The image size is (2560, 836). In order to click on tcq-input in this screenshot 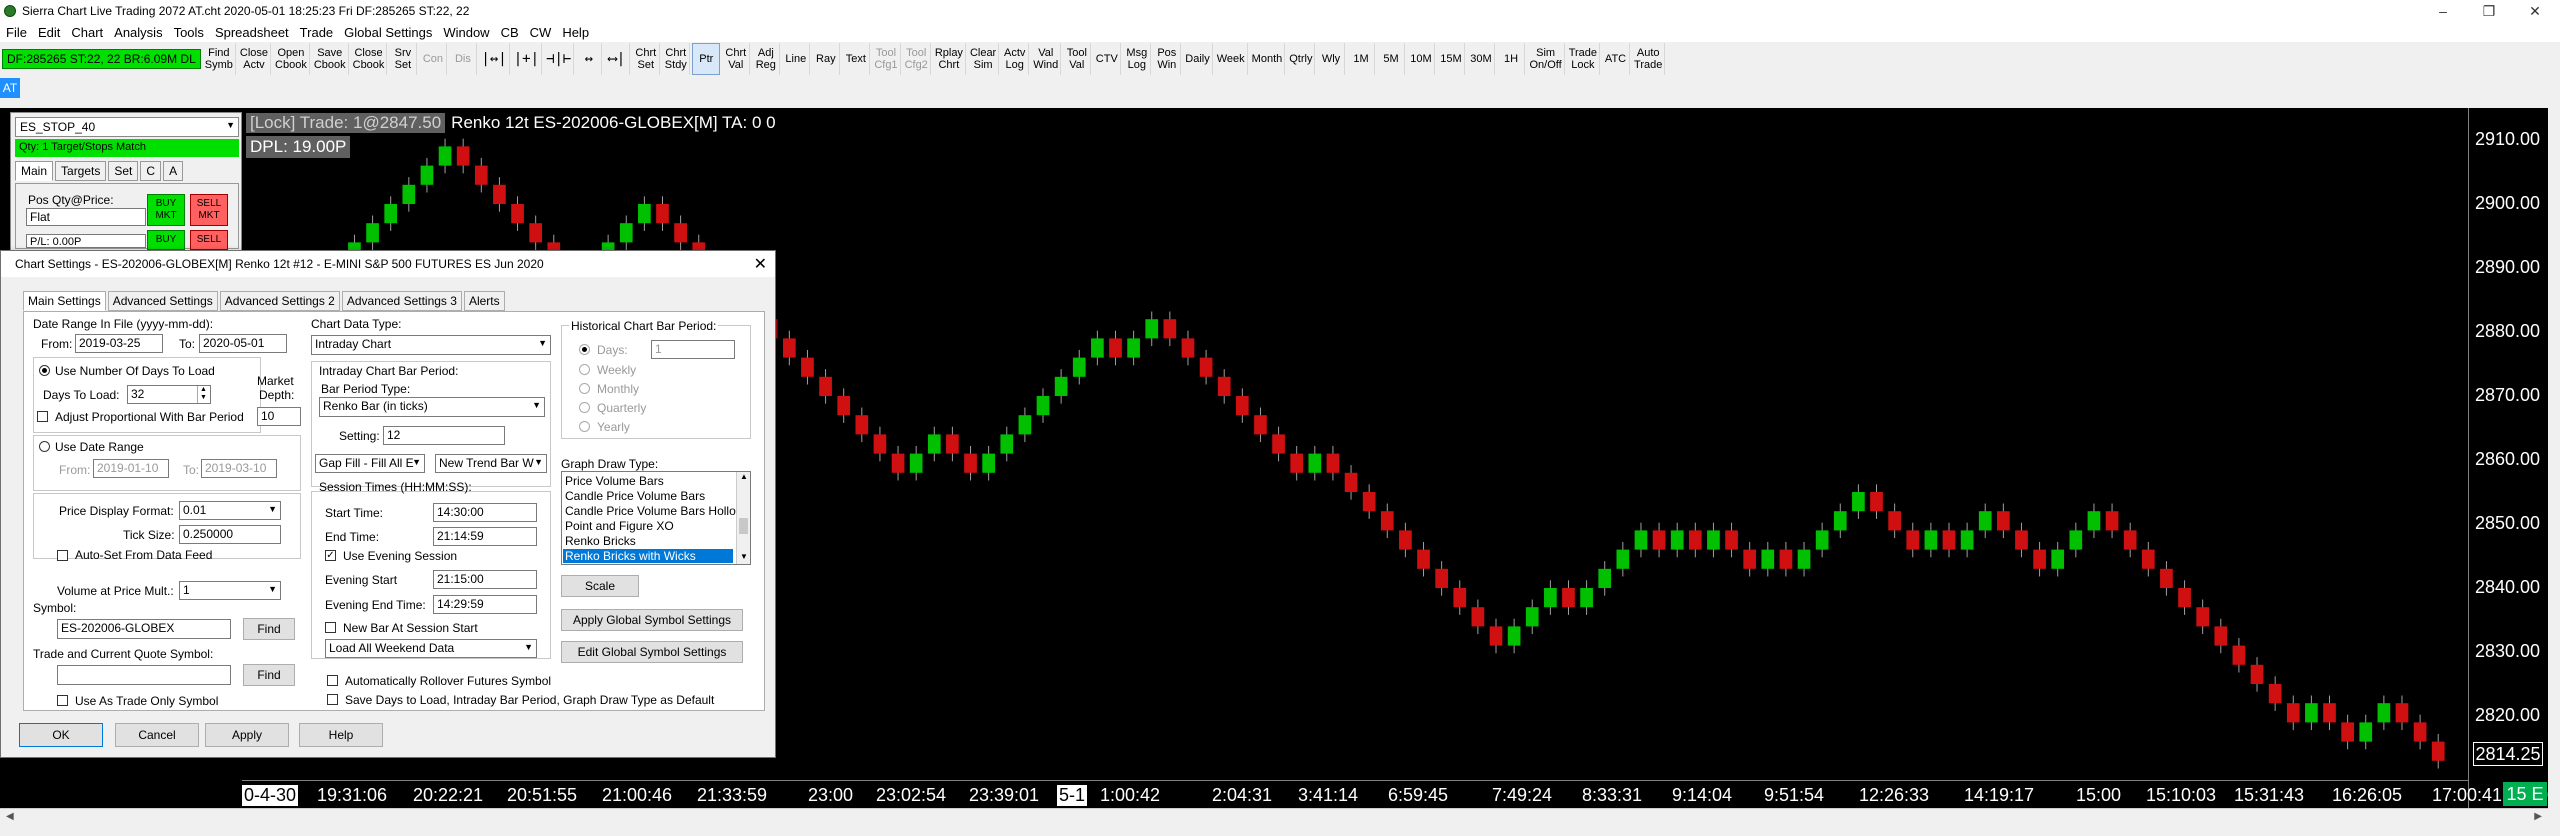, I will do `click(144, 675)`.